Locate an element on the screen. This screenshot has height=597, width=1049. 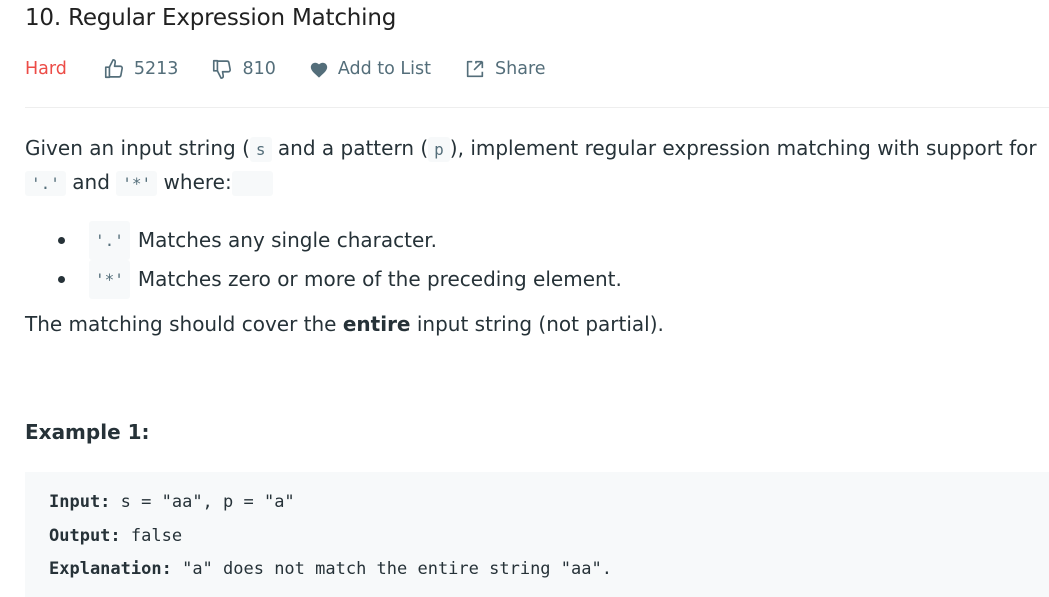
code-empty is located at coordinates (252, 183).